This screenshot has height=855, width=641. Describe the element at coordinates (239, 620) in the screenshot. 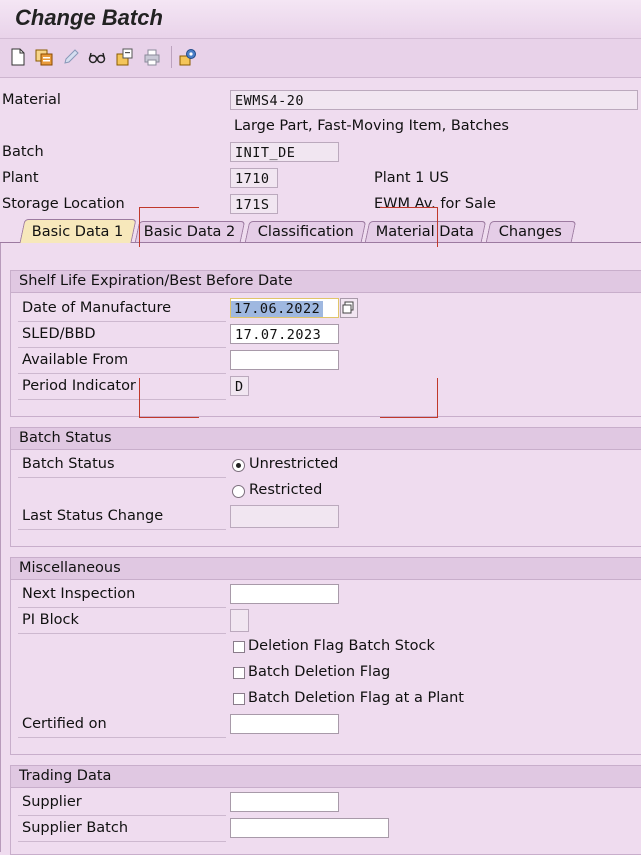

I see `pi-block-field` at that location.